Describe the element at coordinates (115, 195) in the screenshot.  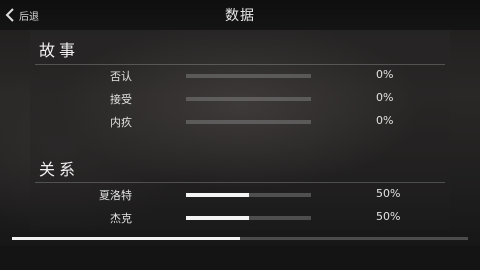
I see `stat-label: 夏洛特` at that location.